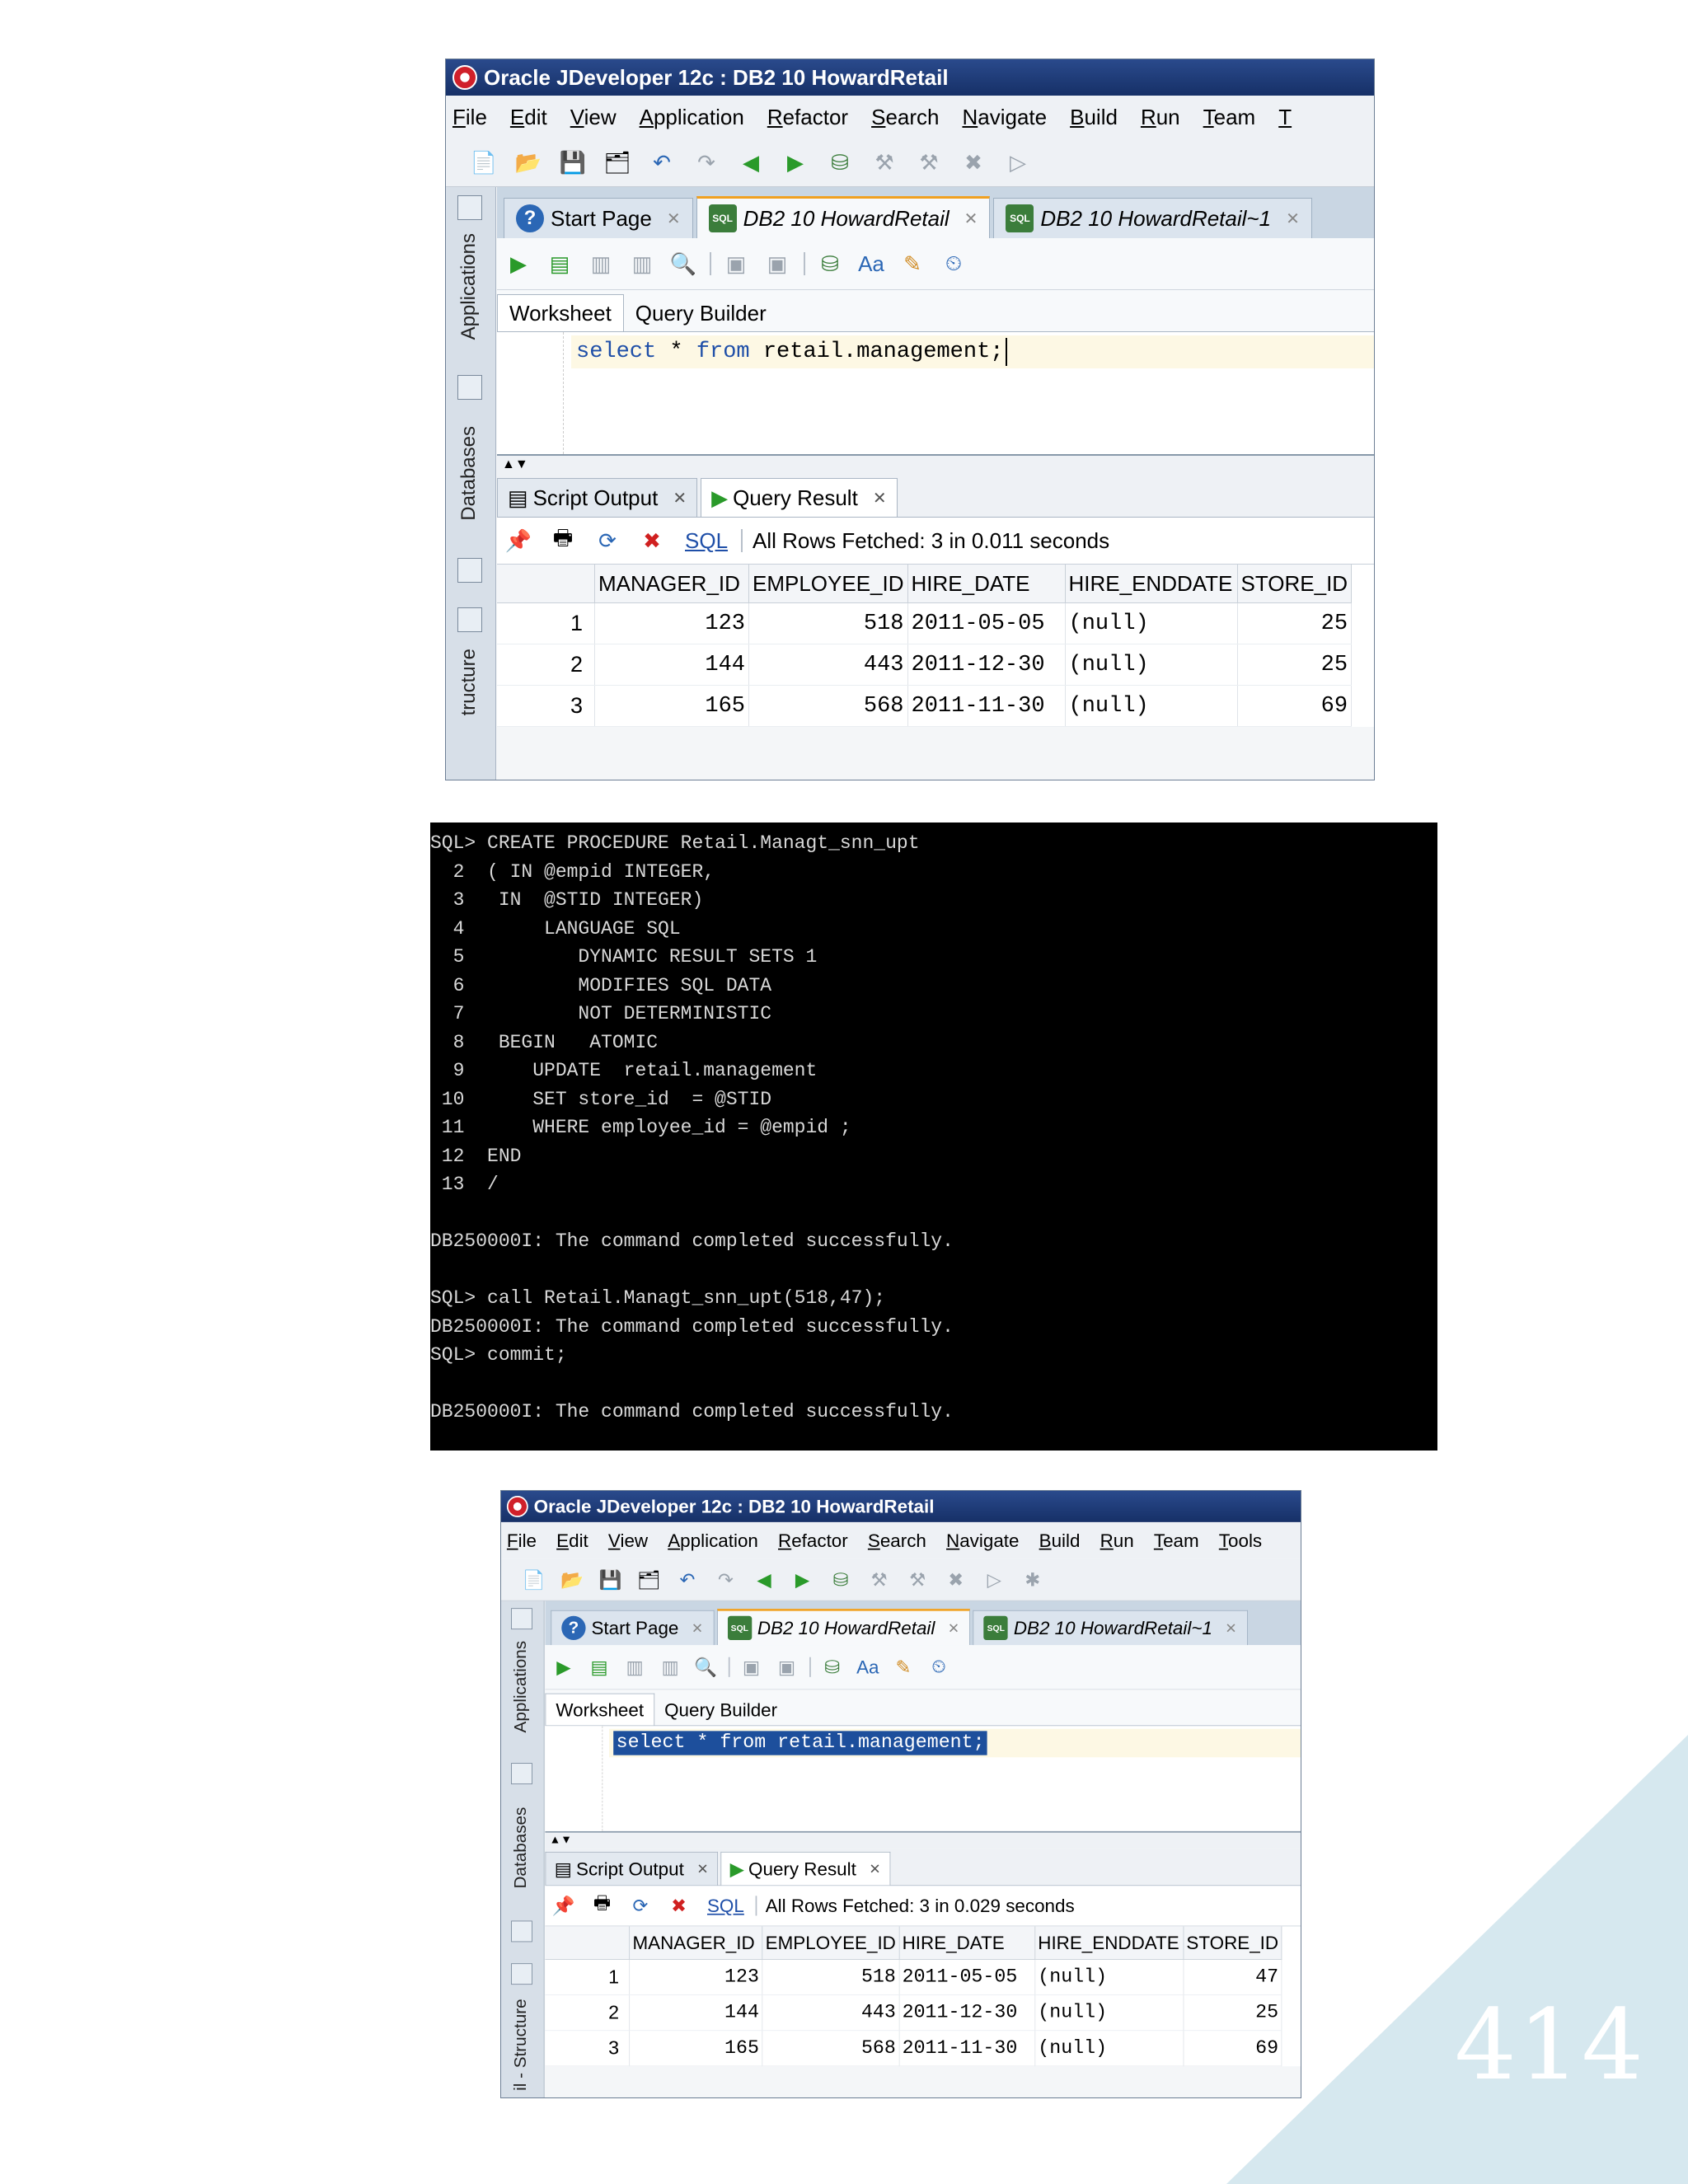  What do you see at coordinates (982, 1541) in the screenshot?
I see `menu-navigate: Navigate` at bounding box center [982, 1541].